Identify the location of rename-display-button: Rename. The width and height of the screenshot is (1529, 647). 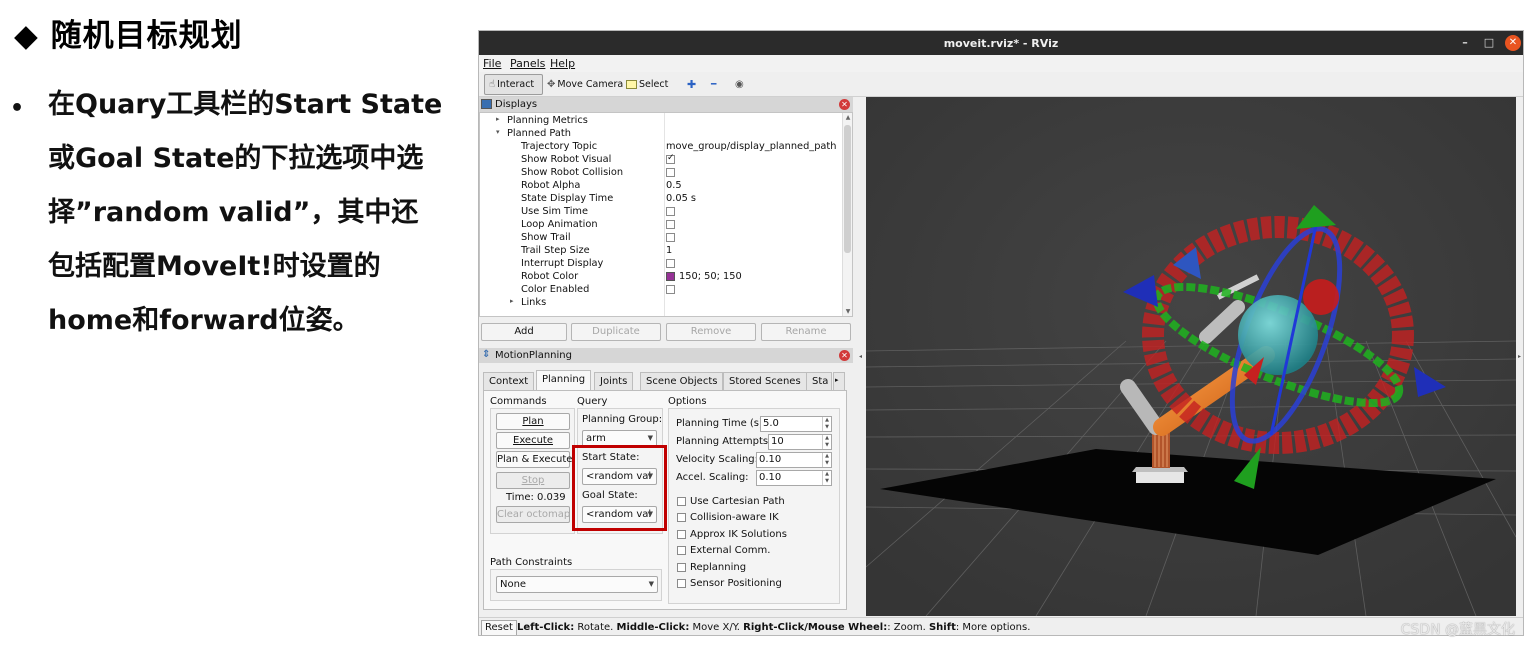
(806, 332).